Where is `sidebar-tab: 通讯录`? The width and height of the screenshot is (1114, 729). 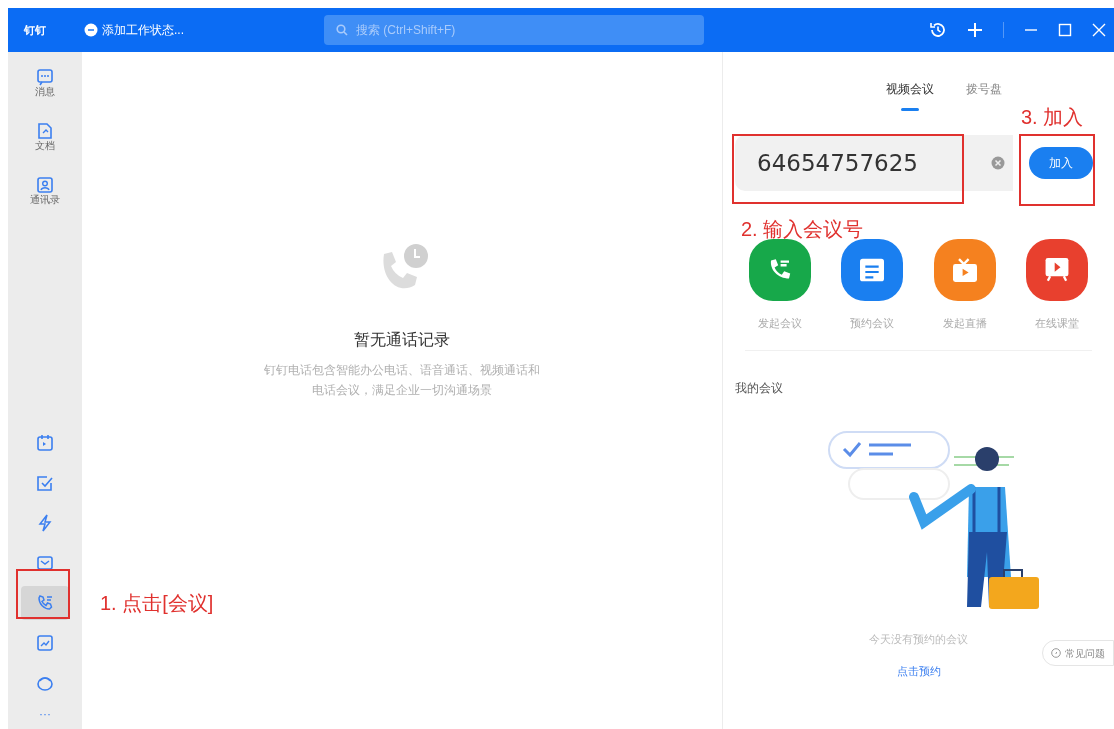 sidebar-tab: 通讯录 is located at coordinates (45, 191).